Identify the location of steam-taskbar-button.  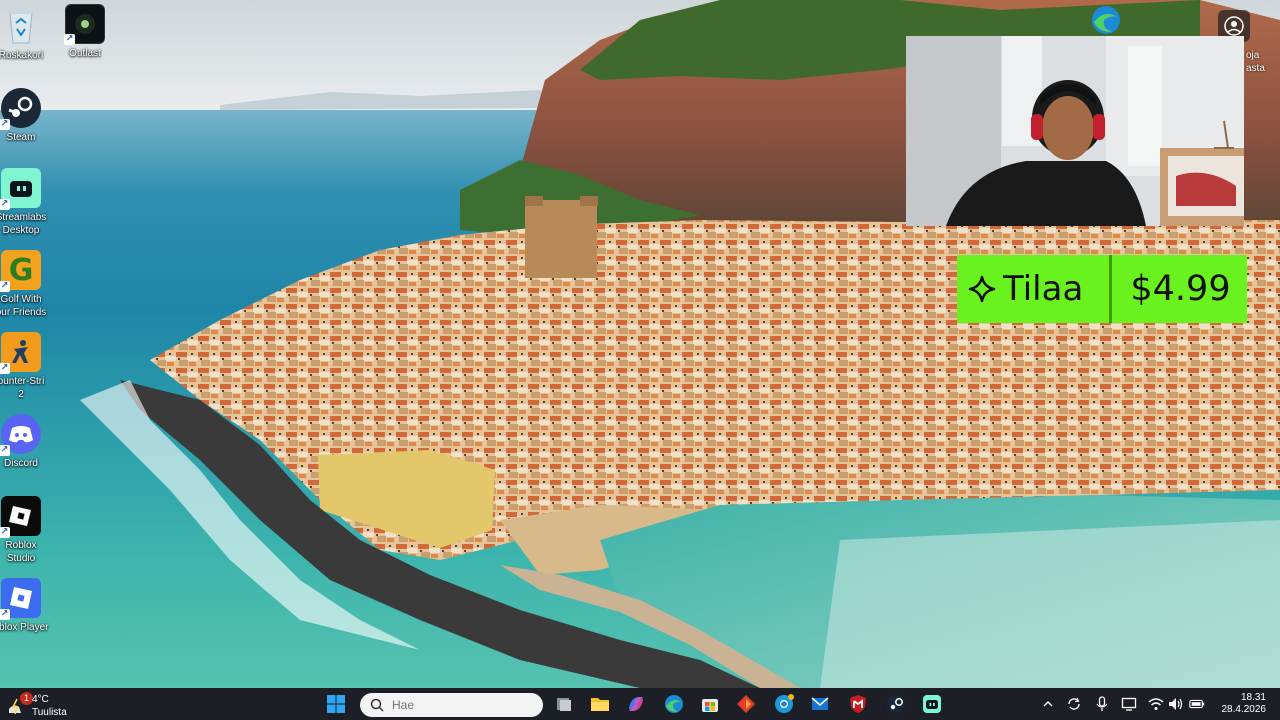
(896, 704).